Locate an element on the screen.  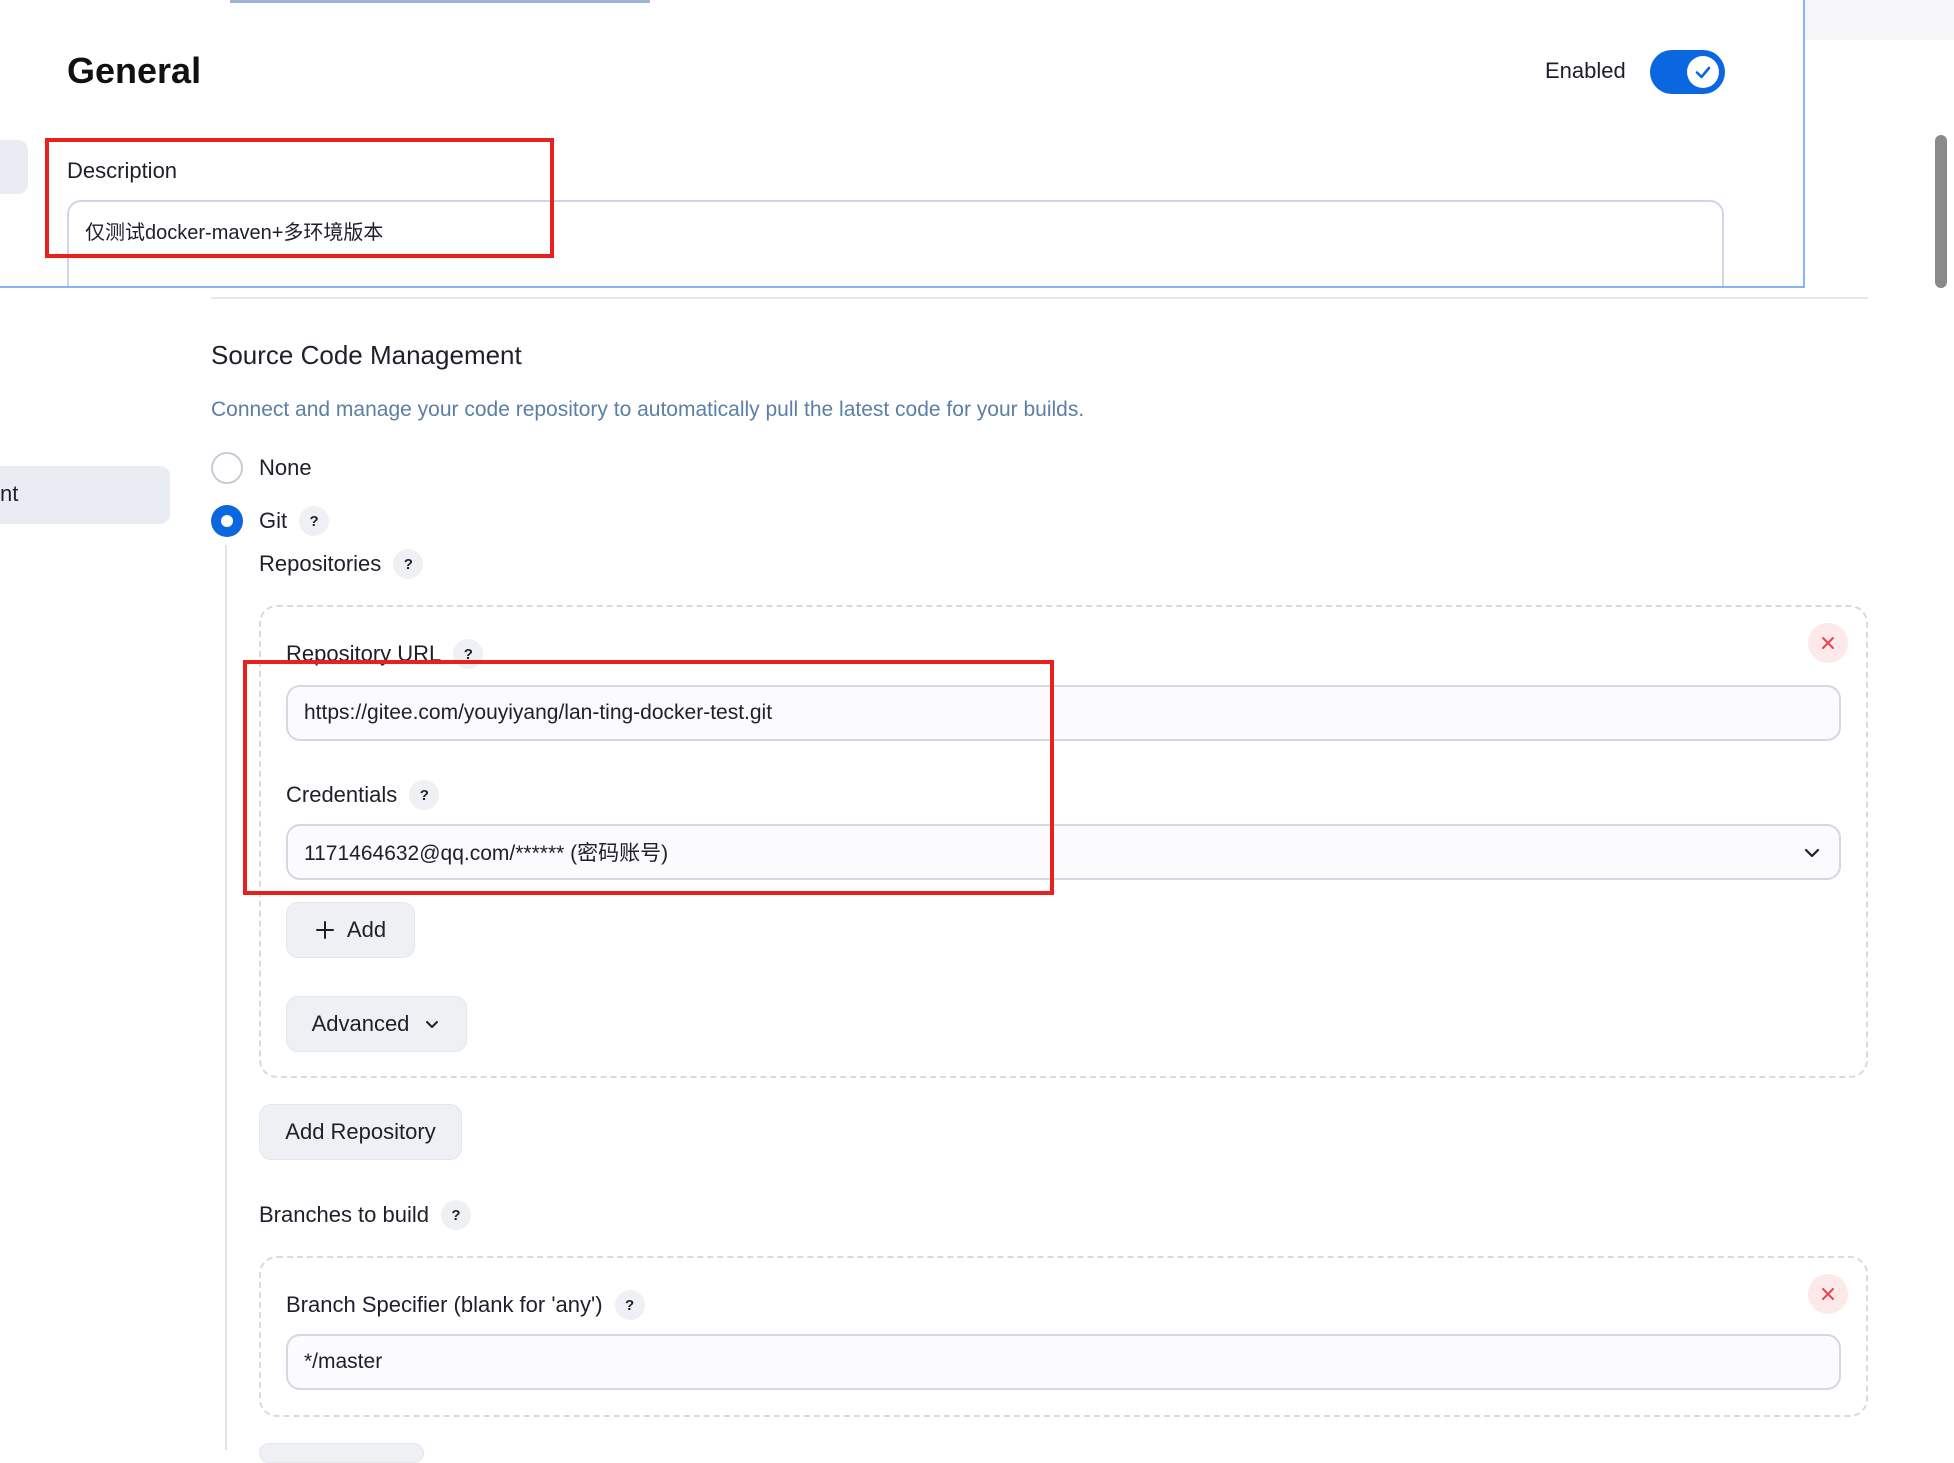
enabled-label: Enabled is located at coordinates (1585, 70).